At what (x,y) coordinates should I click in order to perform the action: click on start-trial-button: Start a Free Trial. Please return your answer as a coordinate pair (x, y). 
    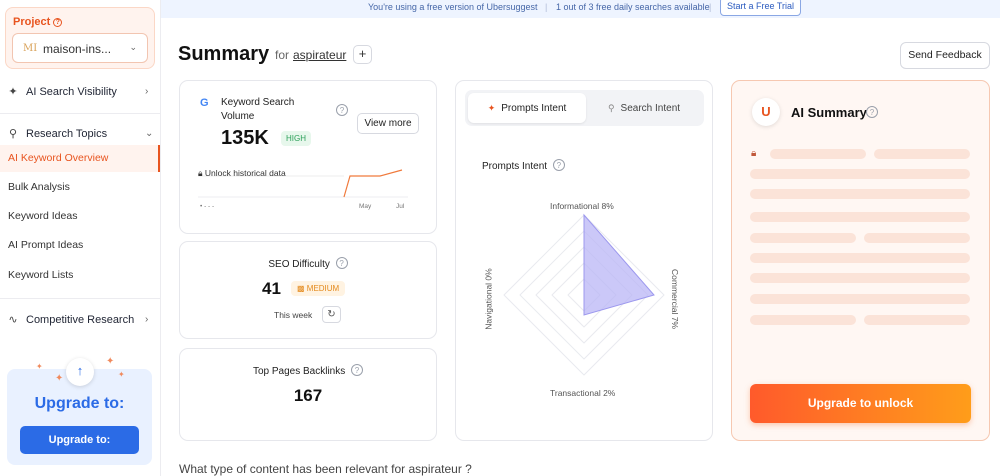
    Looking at the image, I should click on (761, 8).